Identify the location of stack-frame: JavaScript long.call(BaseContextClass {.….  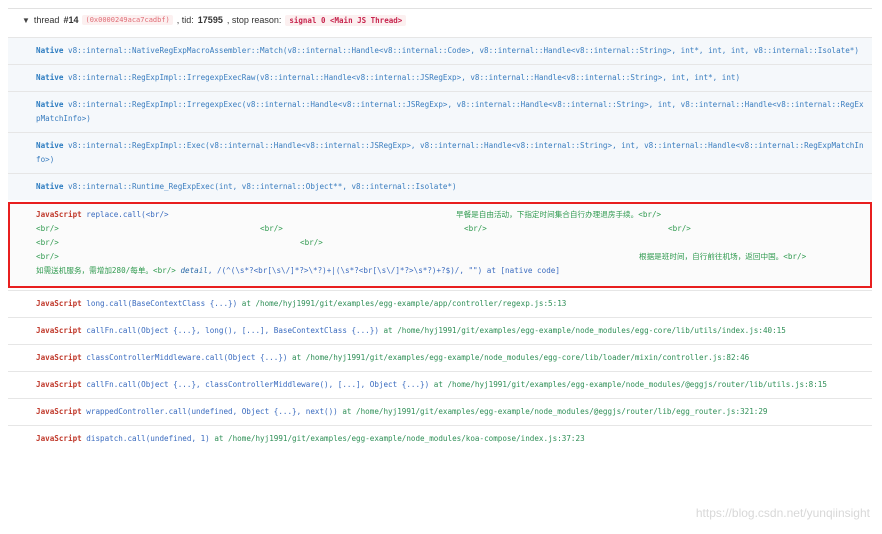
(440, 303).